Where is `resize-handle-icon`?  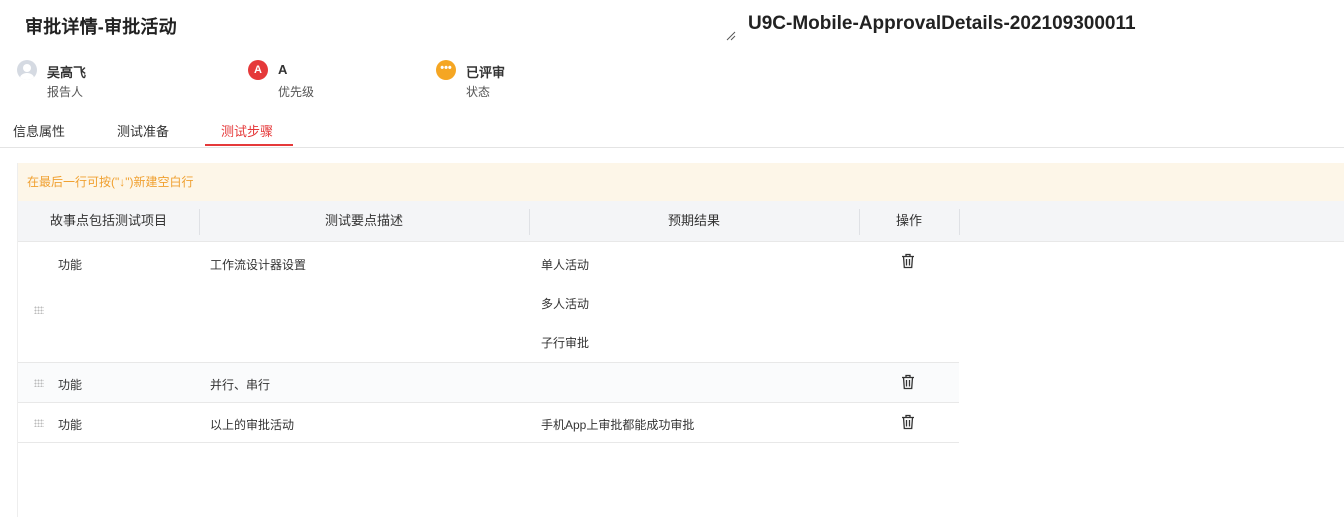 resize-handle-icon is located at coordinates (731, 36).